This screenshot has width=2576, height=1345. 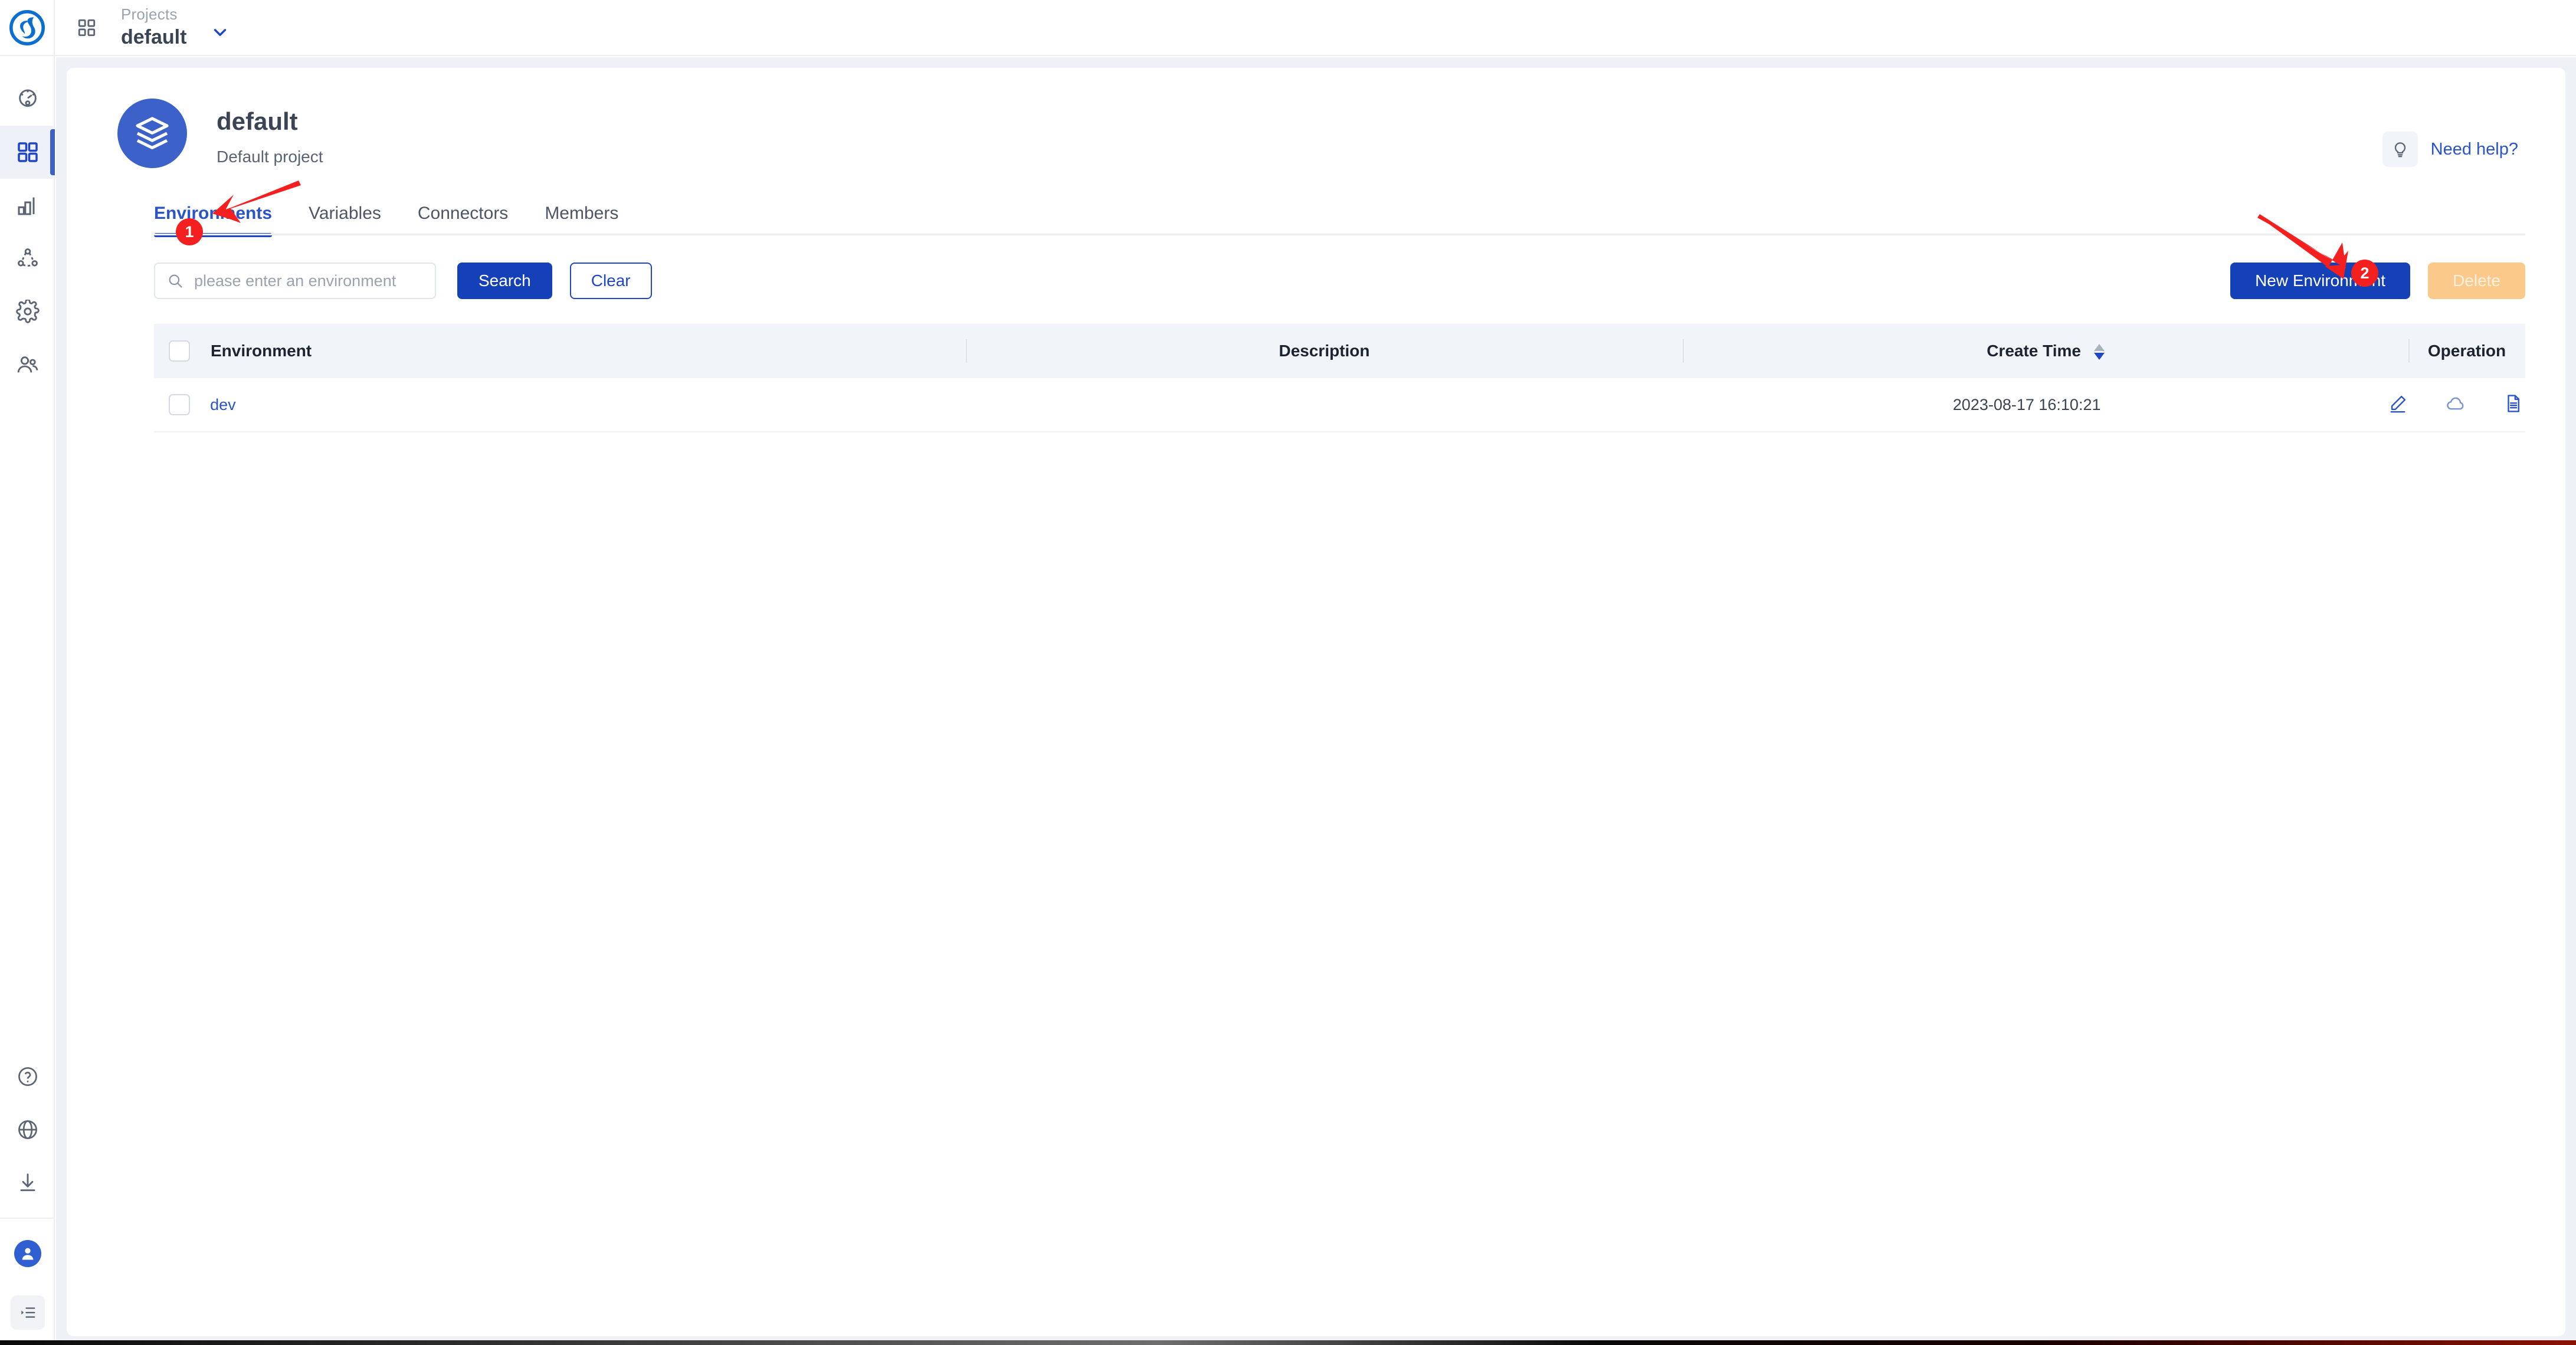 I want to click on column-header-create-time-label: Create Time, so click(x=2034, y=351).